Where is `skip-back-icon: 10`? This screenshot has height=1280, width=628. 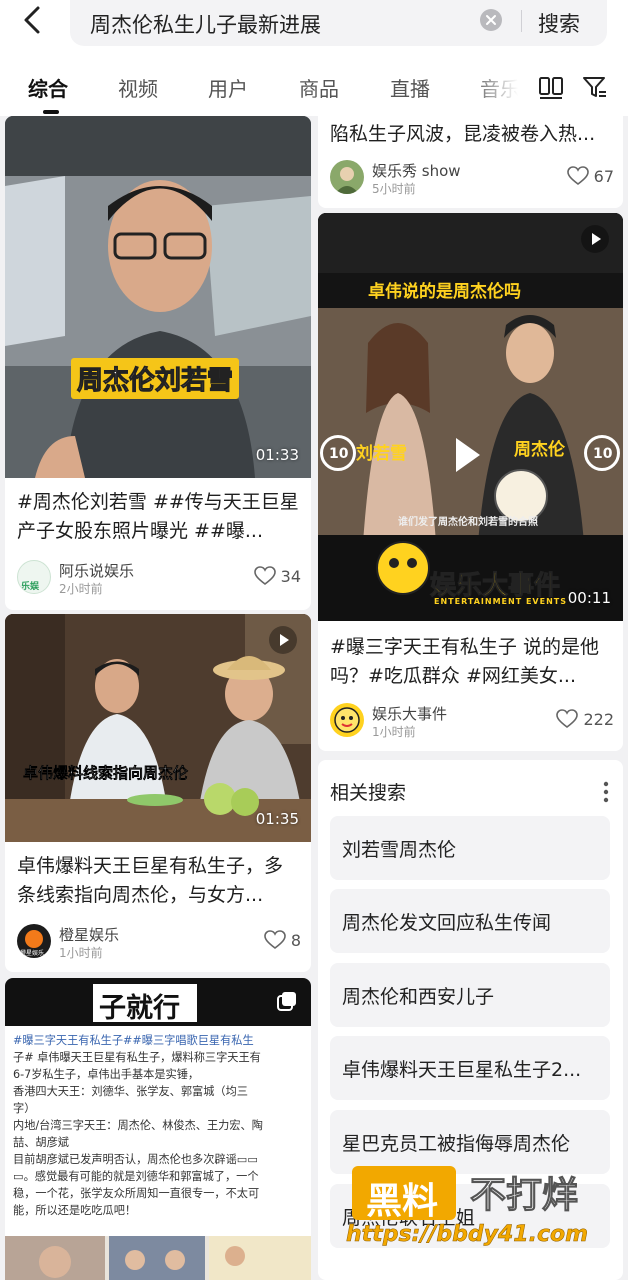 skip-back-icon: 10 is located at coordinates (338, 453).